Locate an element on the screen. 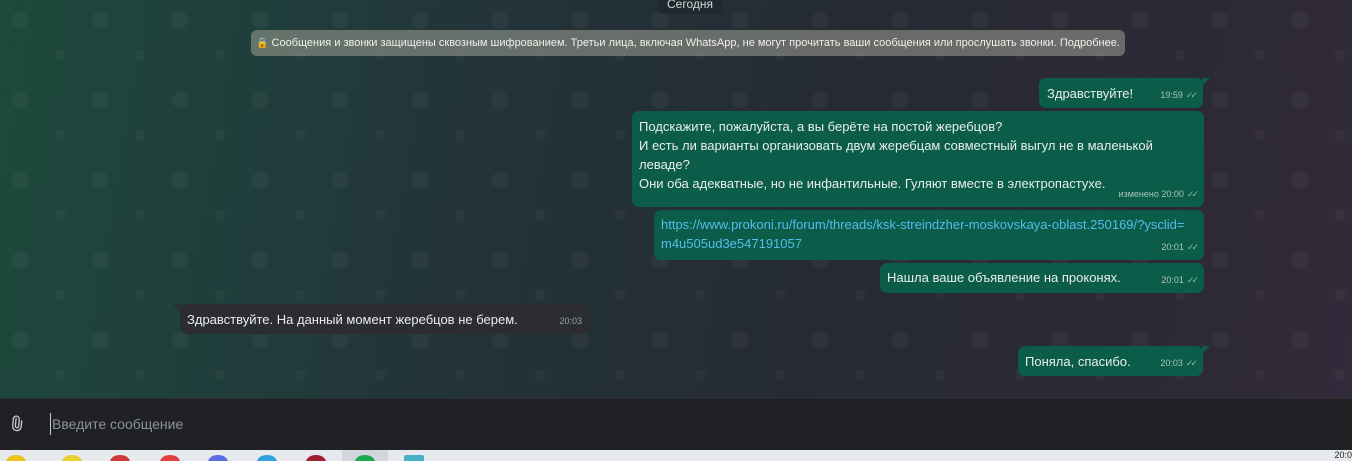 The height and width of the screenshot is (461, 1352). message-time: 19:59 is located at coordinates (1171, 95).